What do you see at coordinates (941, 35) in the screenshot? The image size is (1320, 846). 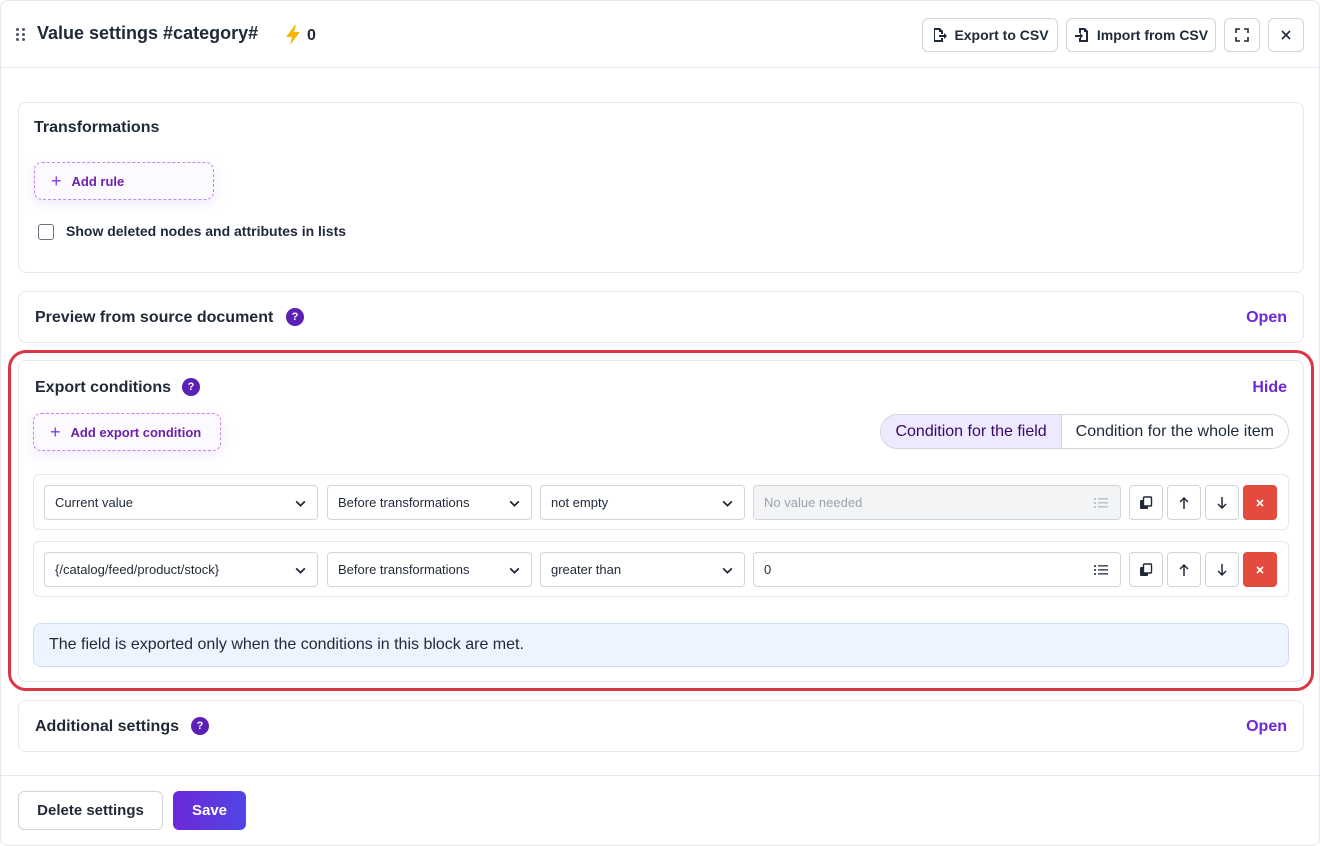 I see `export-file-icon` at bounding box center [941, 35].